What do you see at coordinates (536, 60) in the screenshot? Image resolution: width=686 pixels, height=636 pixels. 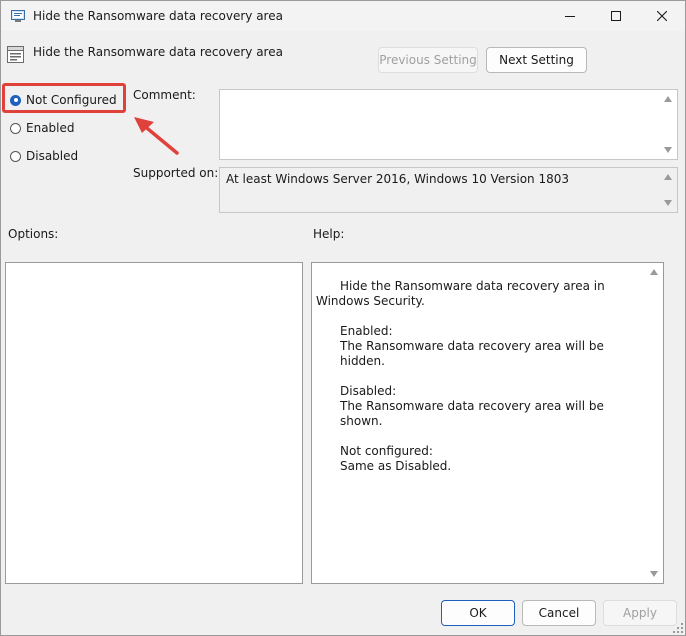 I see `next-setting-button: Next Setting` at bounding box center [536, 60].